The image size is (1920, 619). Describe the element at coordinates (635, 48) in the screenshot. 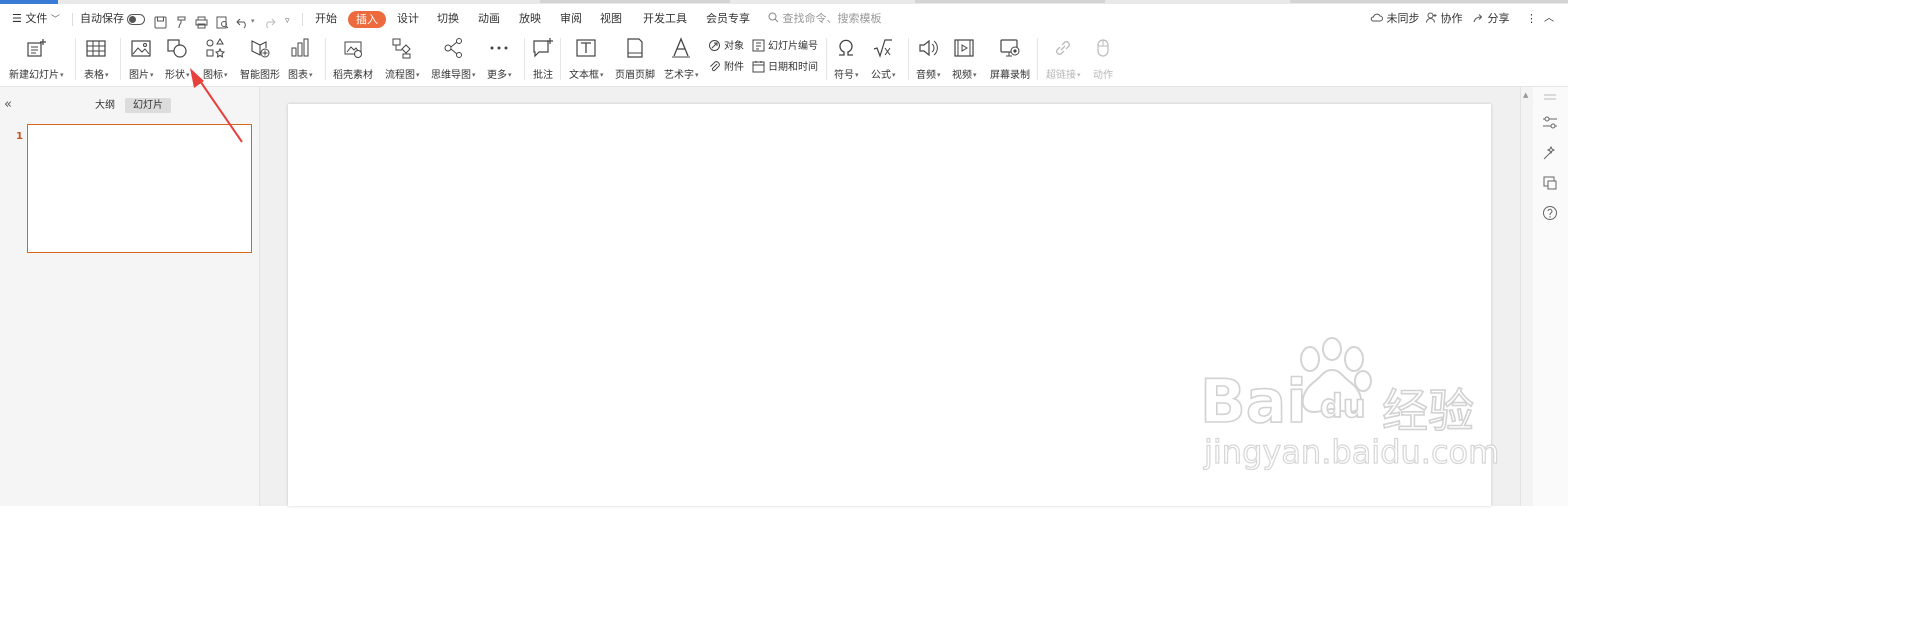

I see `header-footer-icon` at that location.